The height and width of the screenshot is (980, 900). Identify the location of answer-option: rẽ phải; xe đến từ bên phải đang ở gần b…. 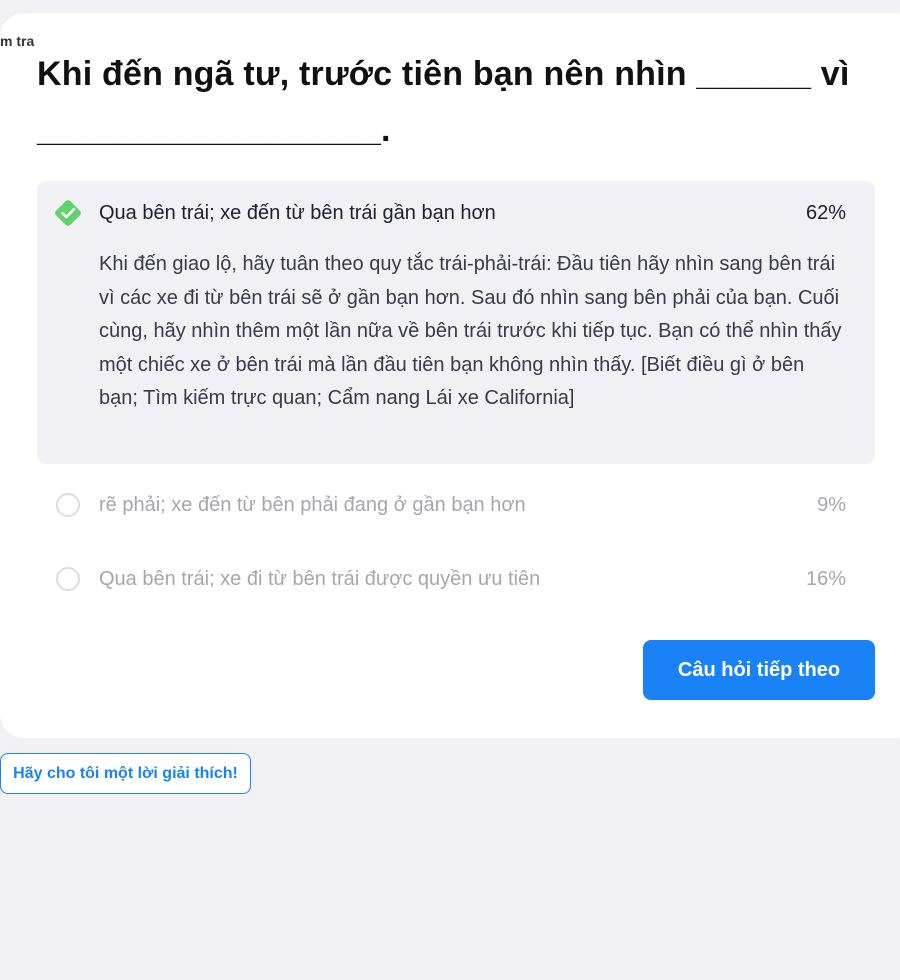
(456, 506).